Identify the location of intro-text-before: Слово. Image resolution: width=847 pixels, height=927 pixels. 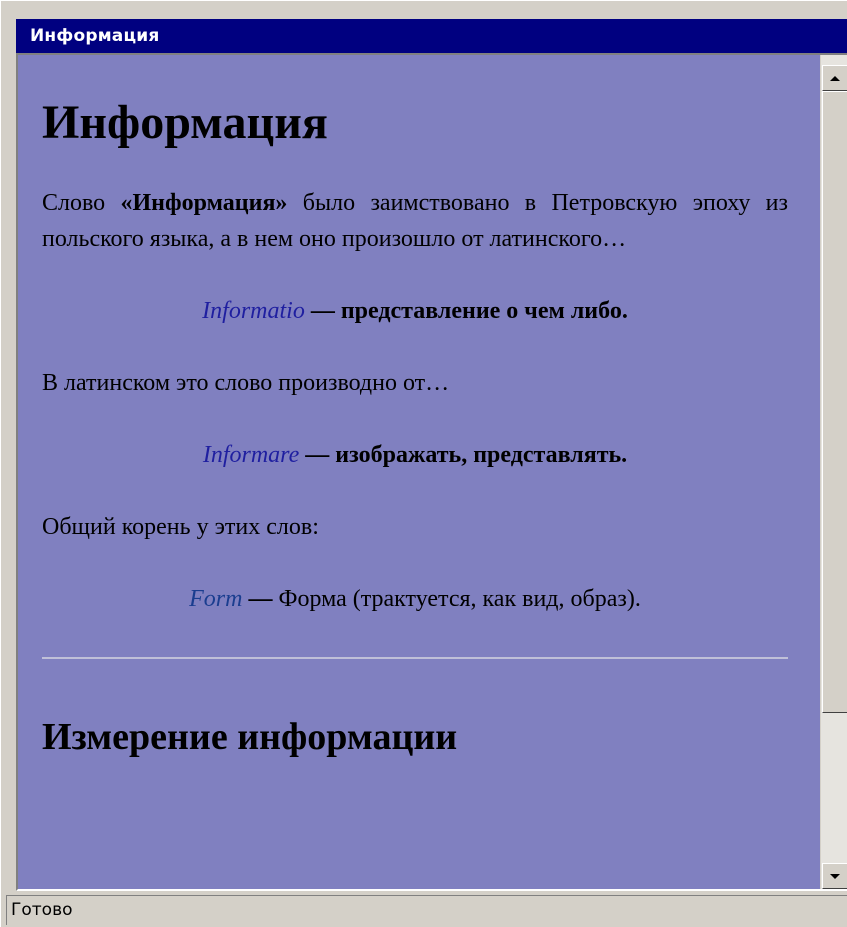
(81, 203).